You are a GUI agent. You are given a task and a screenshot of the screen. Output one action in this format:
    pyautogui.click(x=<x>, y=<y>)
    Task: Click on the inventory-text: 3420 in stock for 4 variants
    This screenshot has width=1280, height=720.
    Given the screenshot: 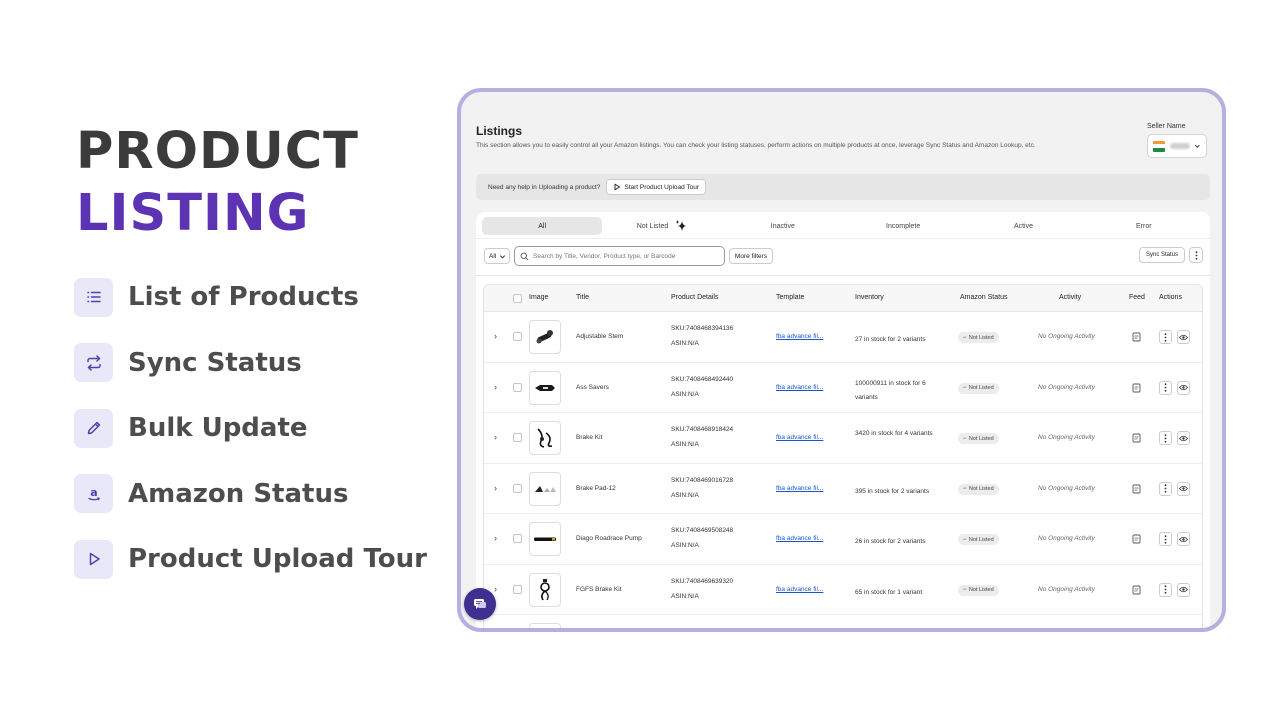 What is the action you would take?
    pyautogui.click(x=894, y=433)
    